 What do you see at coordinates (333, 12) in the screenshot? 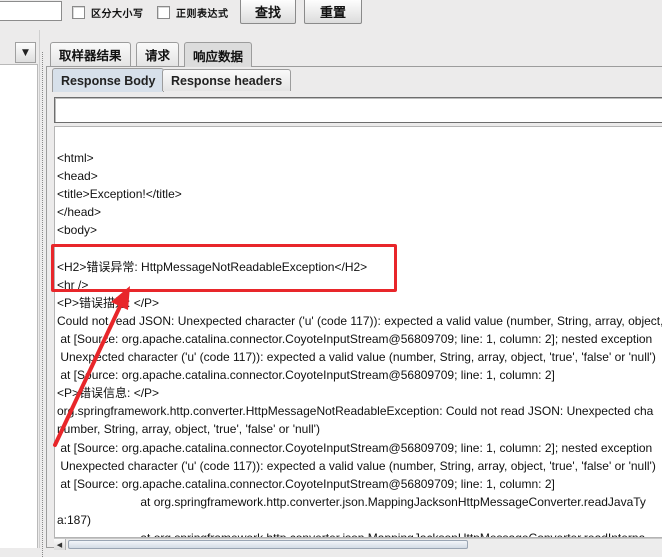
I see `reset-button: 重置` at bounding box center [333, 12].